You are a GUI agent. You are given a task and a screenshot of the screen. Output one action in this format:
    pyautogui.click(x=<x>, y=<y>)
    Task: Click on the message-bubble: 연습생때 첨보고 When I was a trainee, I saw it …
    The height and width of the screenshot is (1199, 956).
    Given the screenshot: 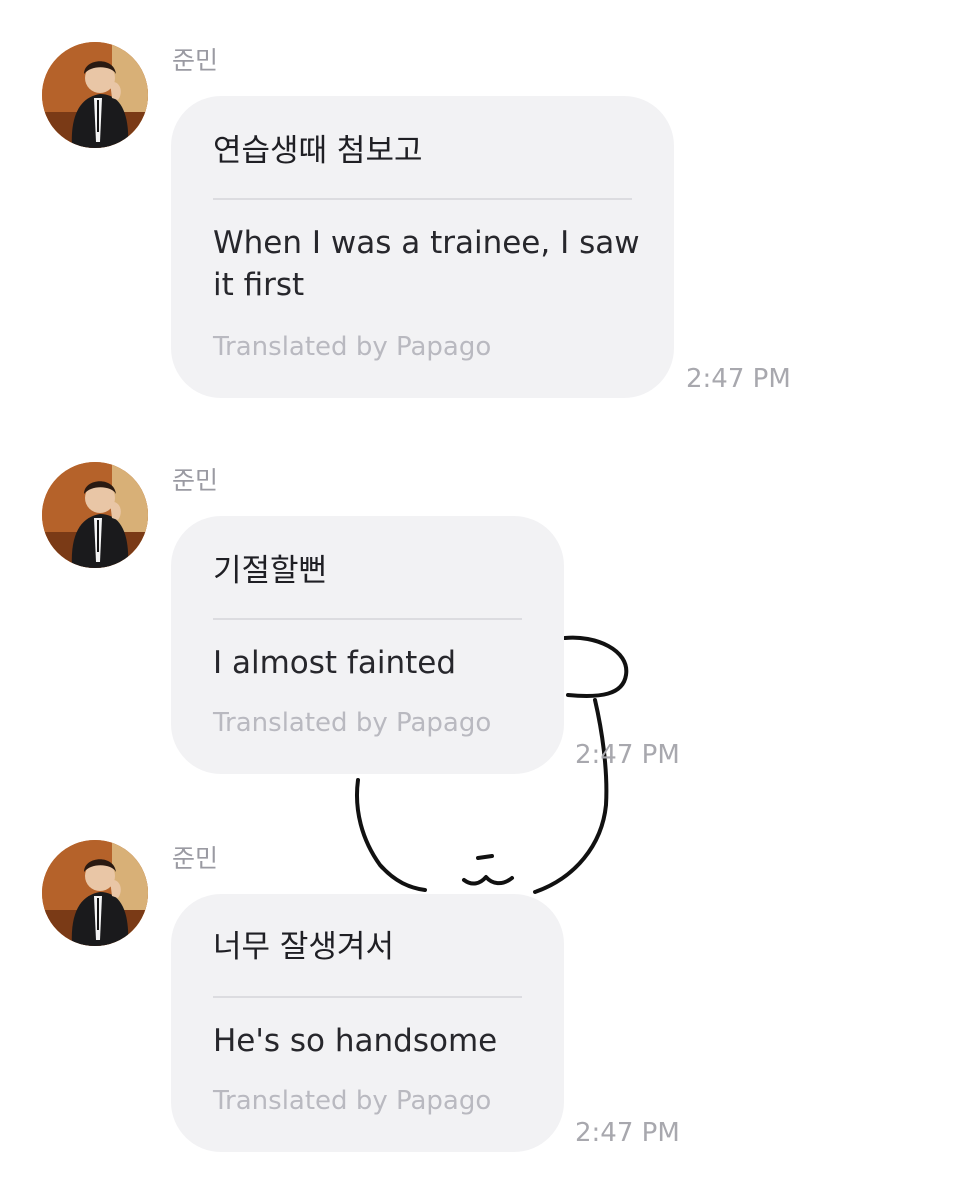 What is the action you would take?
    pyautogui.click(x=422, y=247)
    